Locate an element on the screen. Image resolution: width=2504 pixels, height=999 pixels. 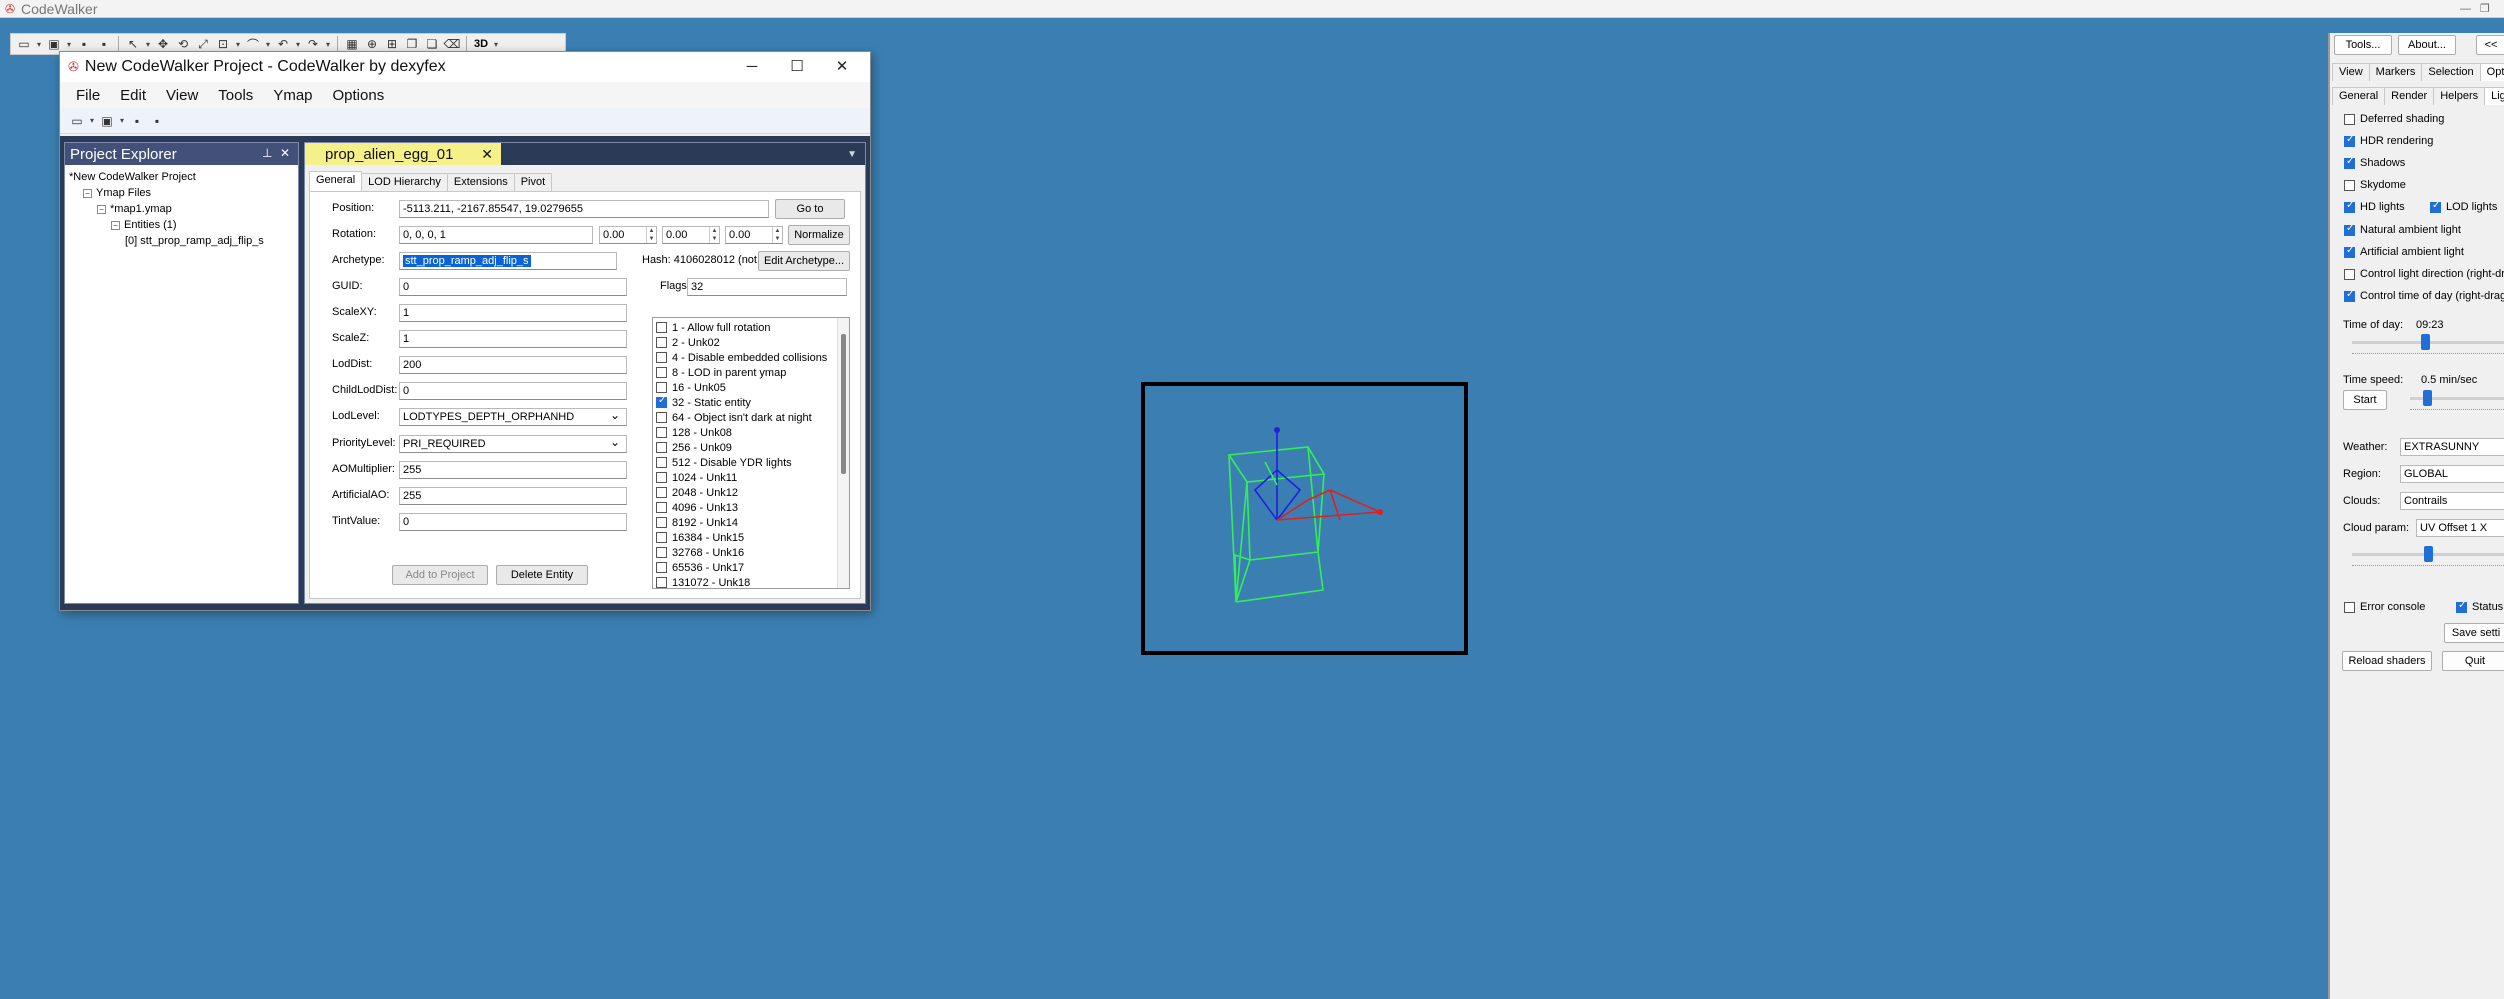
start-time-button: Start is located at coordinates (2365, 400).